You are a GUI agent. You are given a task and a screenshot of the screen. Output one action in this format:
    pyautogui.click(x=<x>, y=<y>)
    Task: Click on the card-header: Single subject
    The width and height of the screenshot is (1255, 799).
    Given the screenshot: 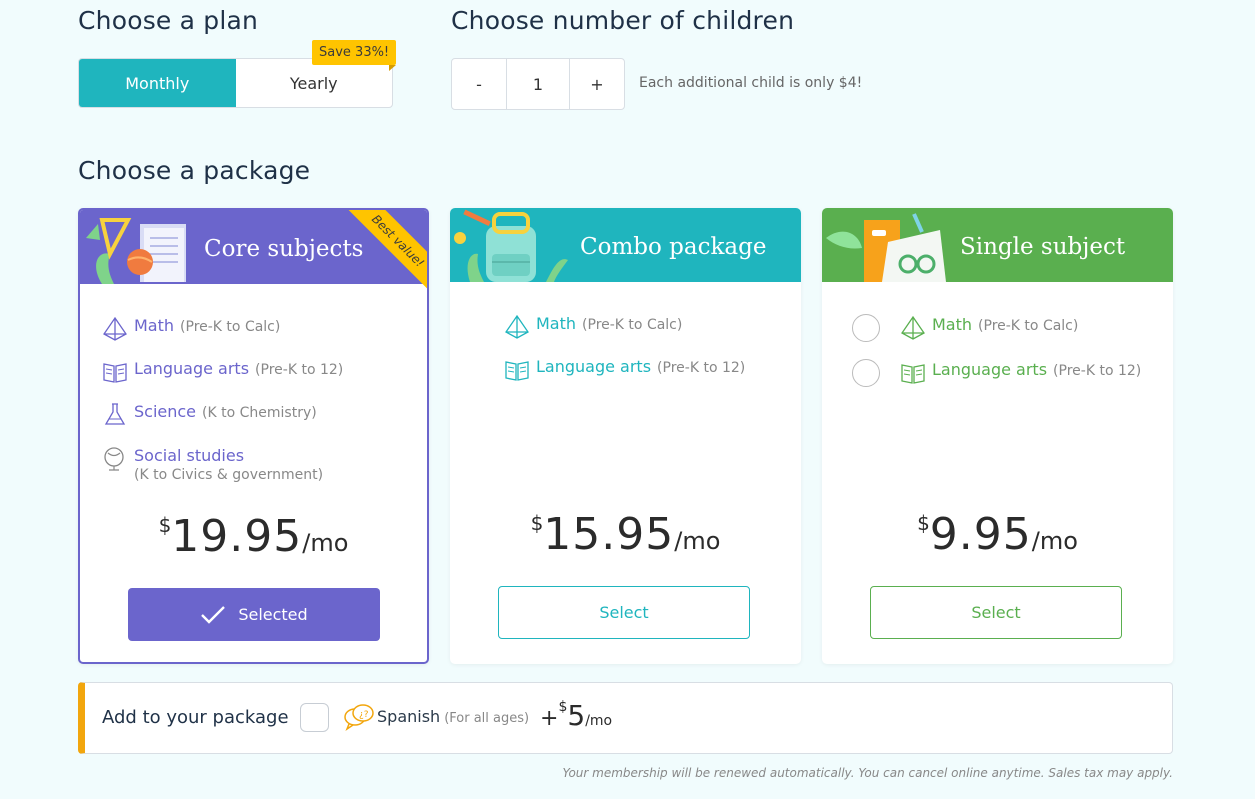 What is the action you would take?
    pyautogui.click(x=997, y=245)
    